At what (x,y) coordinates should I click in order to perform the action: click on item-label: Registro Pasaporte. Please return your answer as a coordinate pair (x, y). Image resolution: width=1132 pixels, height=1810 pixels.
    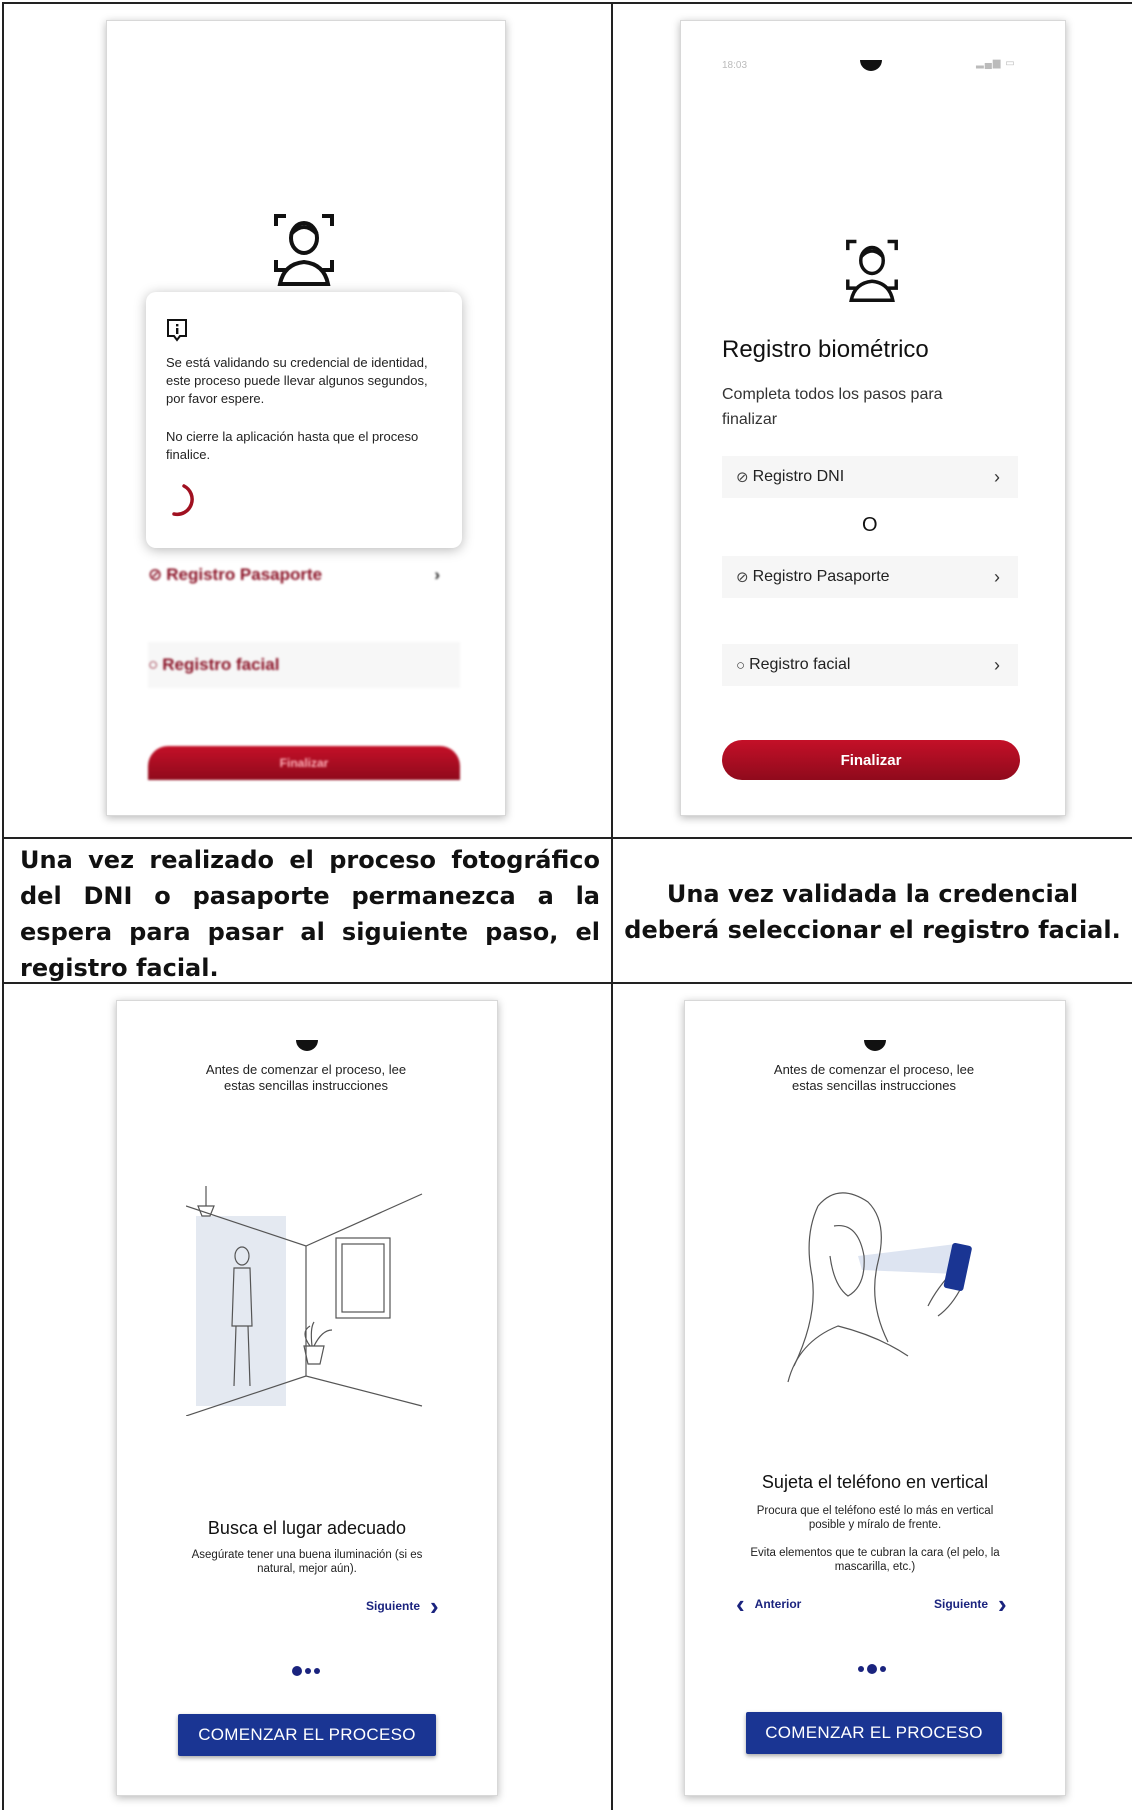
    Looking at the image, I should click on (821, 576).